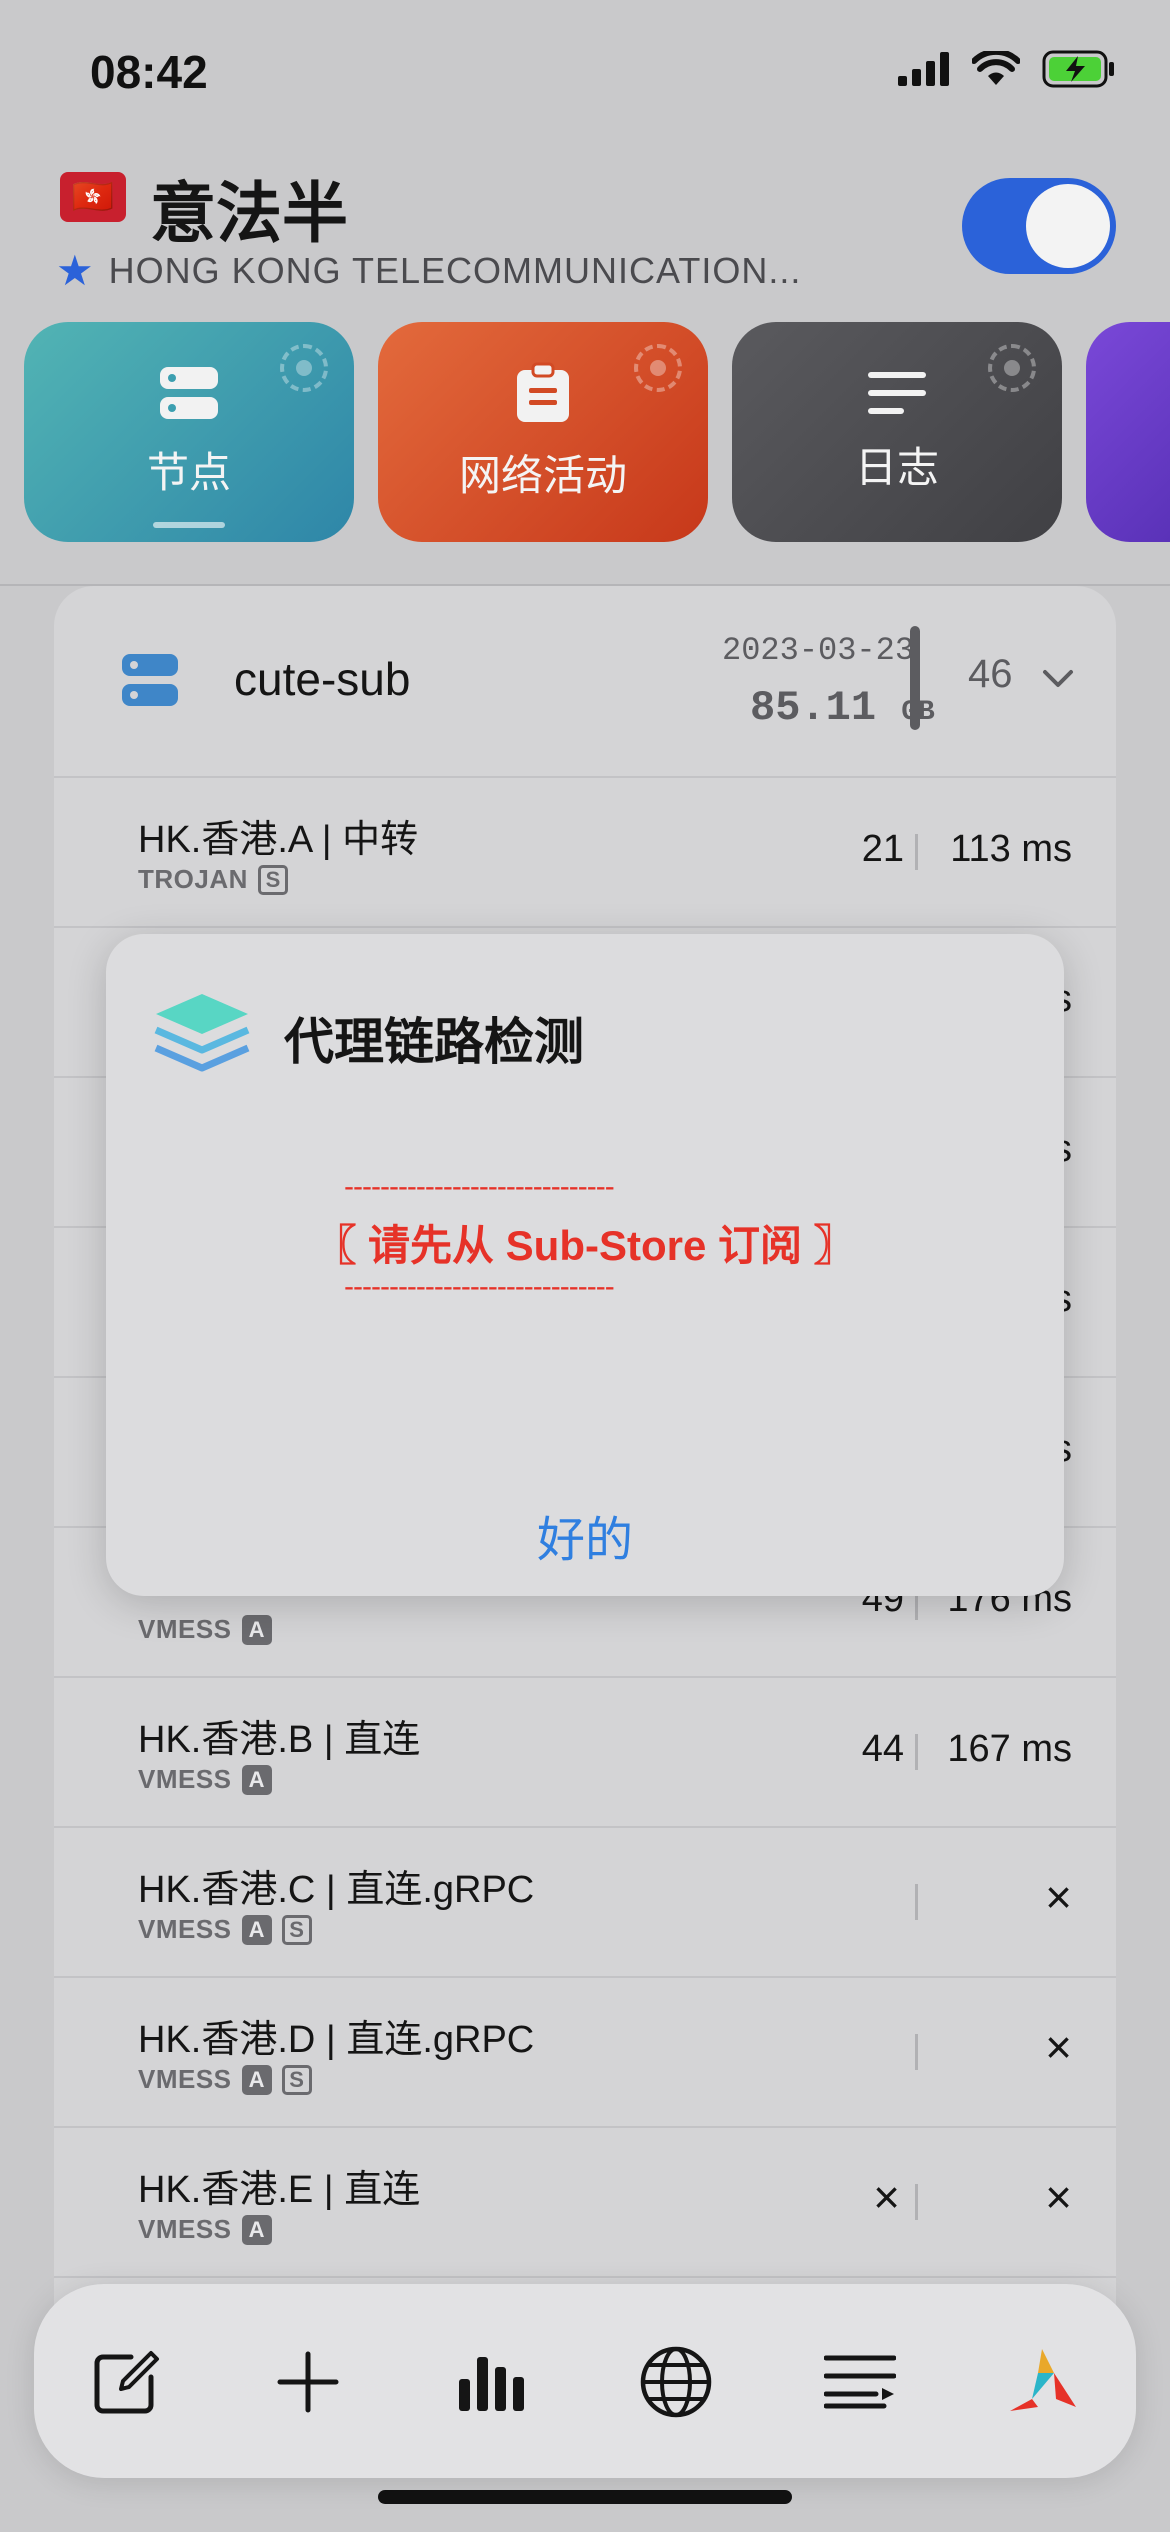  I want to click on ok-button: 好的, so click(585, 1535).